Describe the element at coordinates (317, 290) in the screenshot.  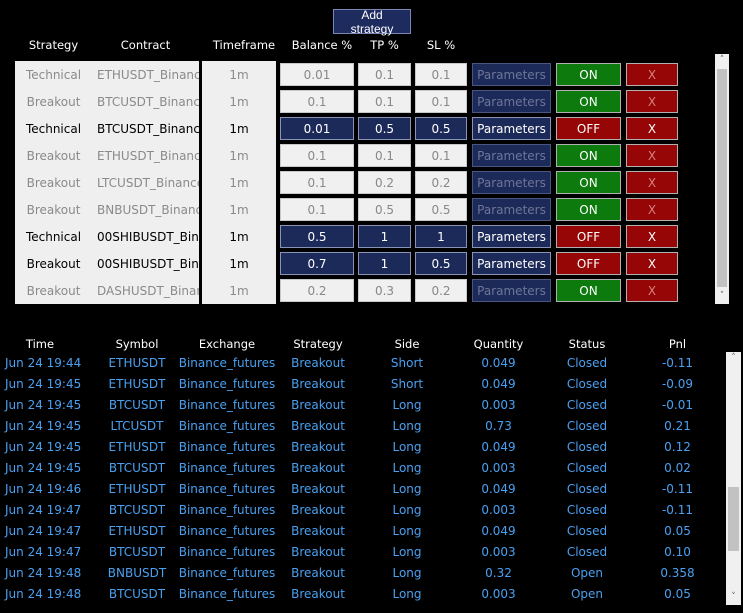
I see `balance-input: 0.2` at that location.